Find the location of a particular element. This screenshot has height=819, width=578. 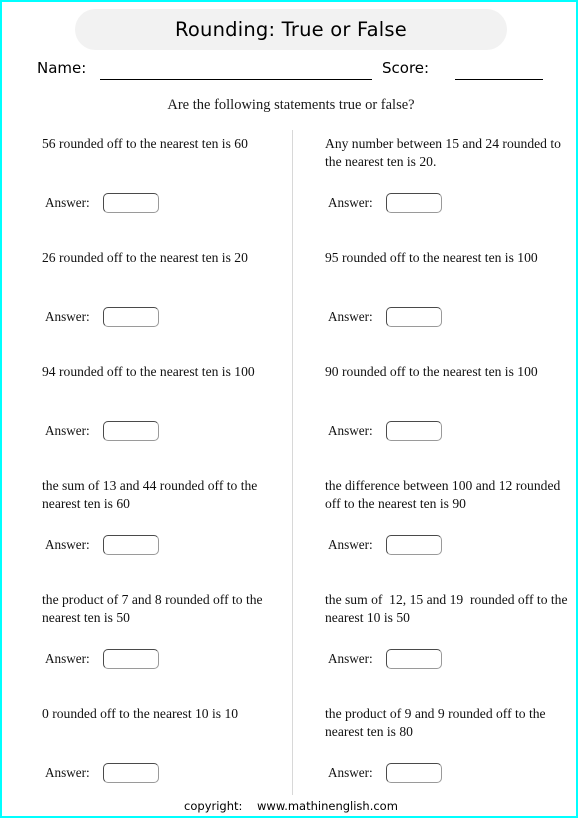

question-text: 26 rounded off to the nearest ten is 20 is located at coordinates (145, 257).